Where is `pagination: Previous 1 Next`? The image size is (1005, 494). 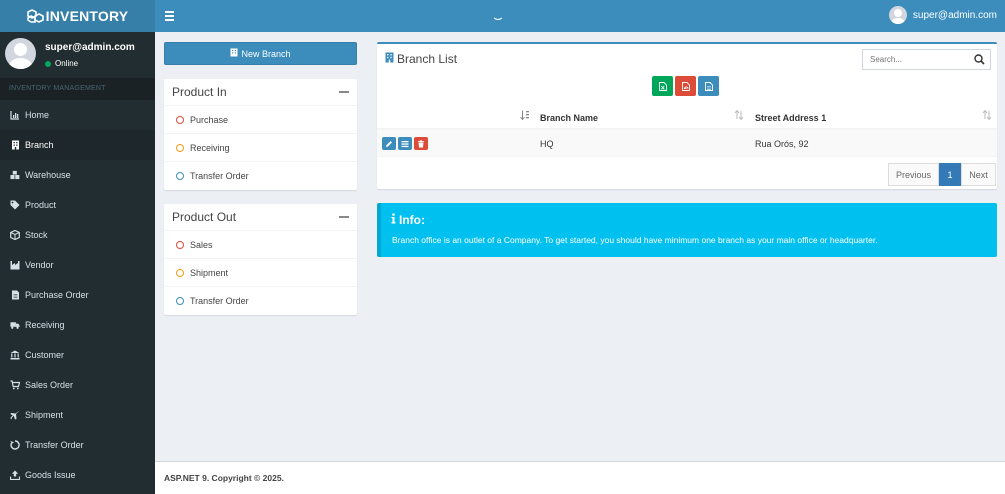 pagination: Previous 1 Next is located at coordinates (942, 174).